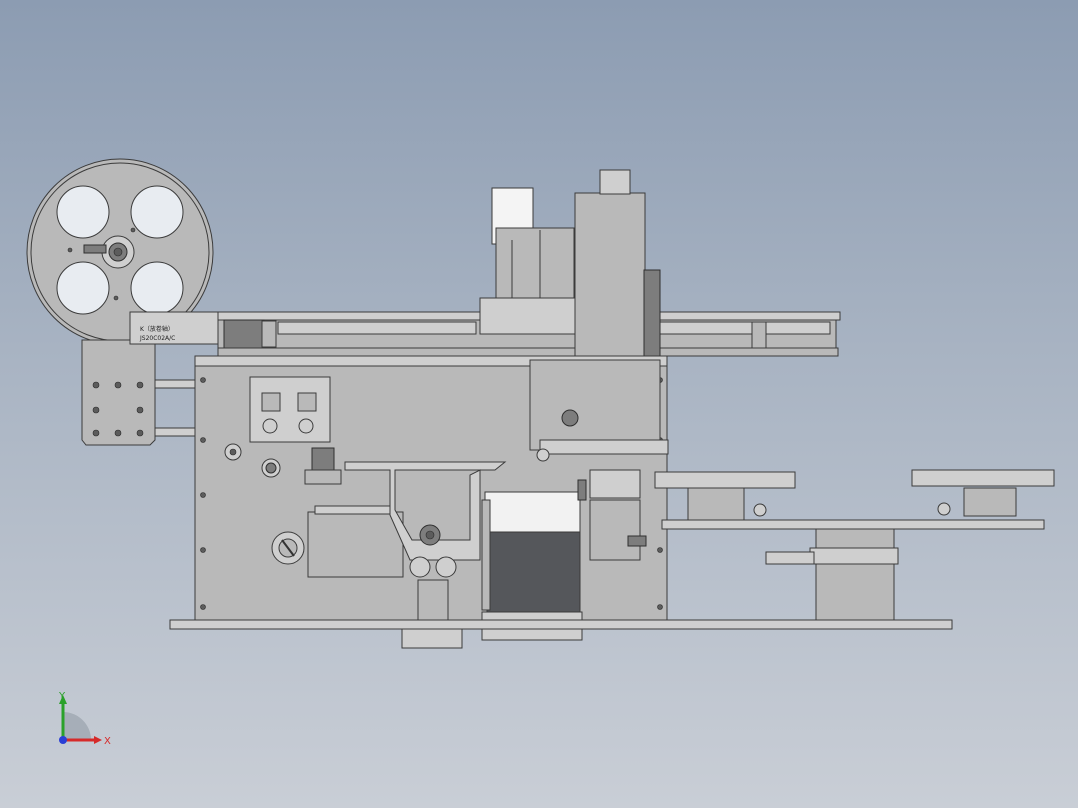 This screenshot has width=1078, height=808. I want to click on sensor-block, so click(323, 459).